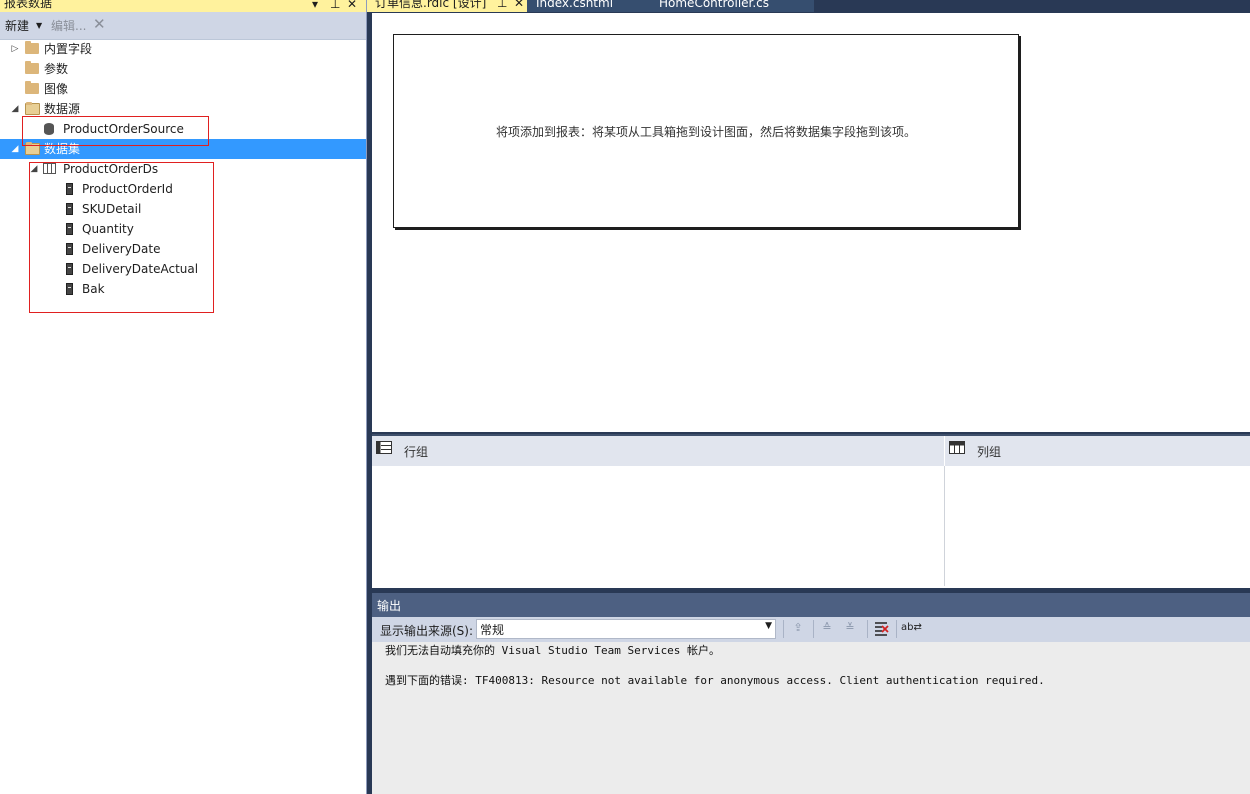  Describe the element at coordinates (183, 69) in the screenshot. I see `tree-item-parameters: 参数` at that location.